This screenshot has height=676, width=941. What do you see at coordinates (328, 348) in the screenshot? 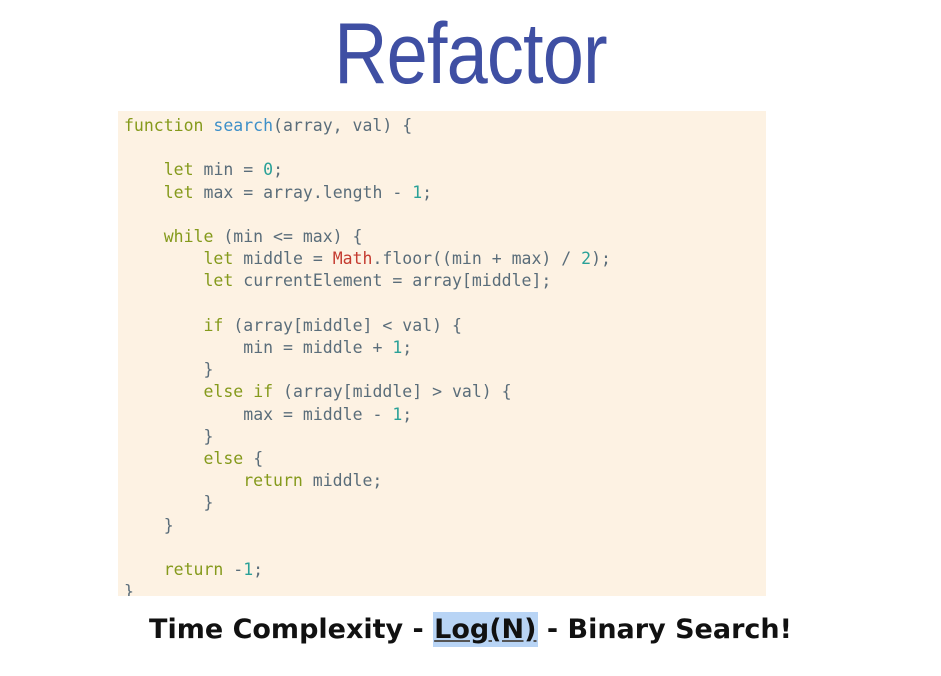
I see `code-line: min = middle + 1;` at bounding box center [328, 348].